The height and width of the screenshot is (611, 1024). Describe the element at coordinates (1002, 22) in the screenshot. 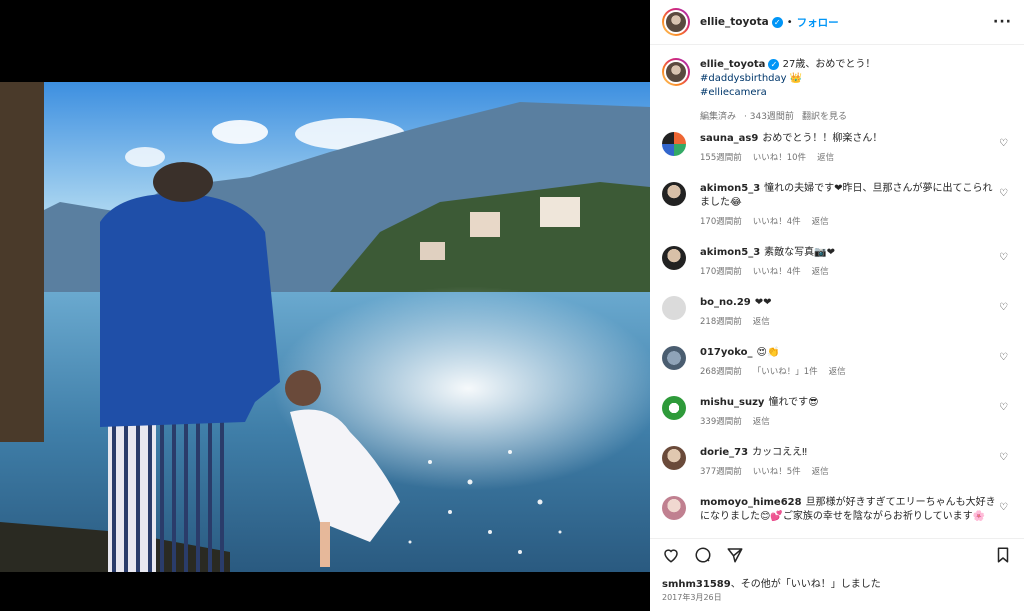

I see `more-icon: ···` at that location.